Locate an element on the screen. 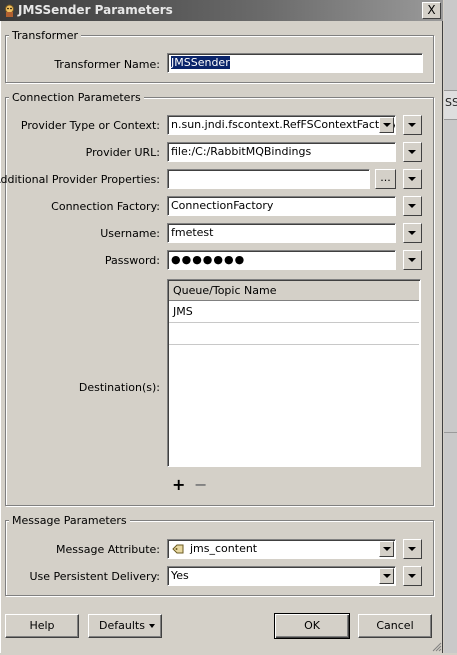  destinations-label: Destination(s): is located at coordinates (119, 387).